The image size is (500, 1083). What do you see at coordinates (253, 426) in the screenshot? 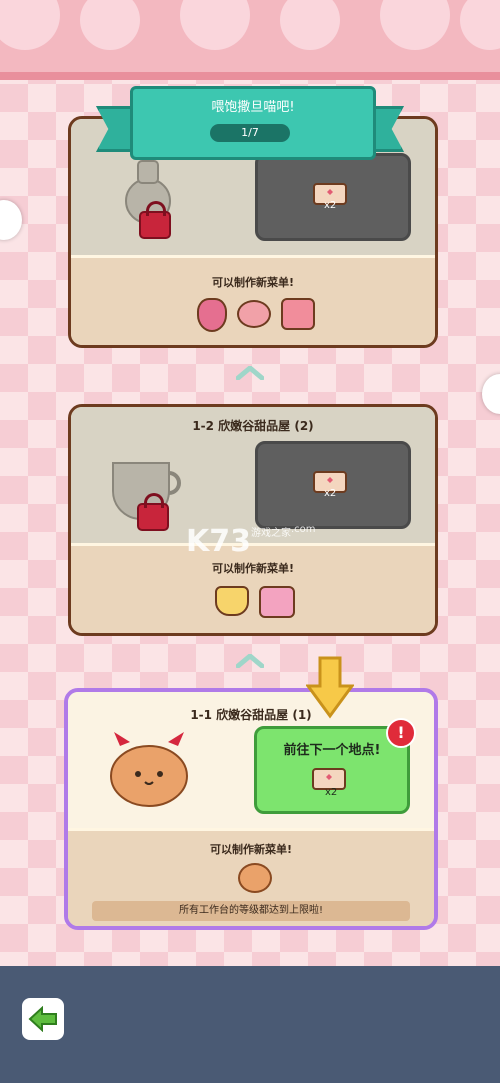
I see `stage-title: 1-2 欣嫩谷甜品屋 (2)` at bounding box center [253, 426].